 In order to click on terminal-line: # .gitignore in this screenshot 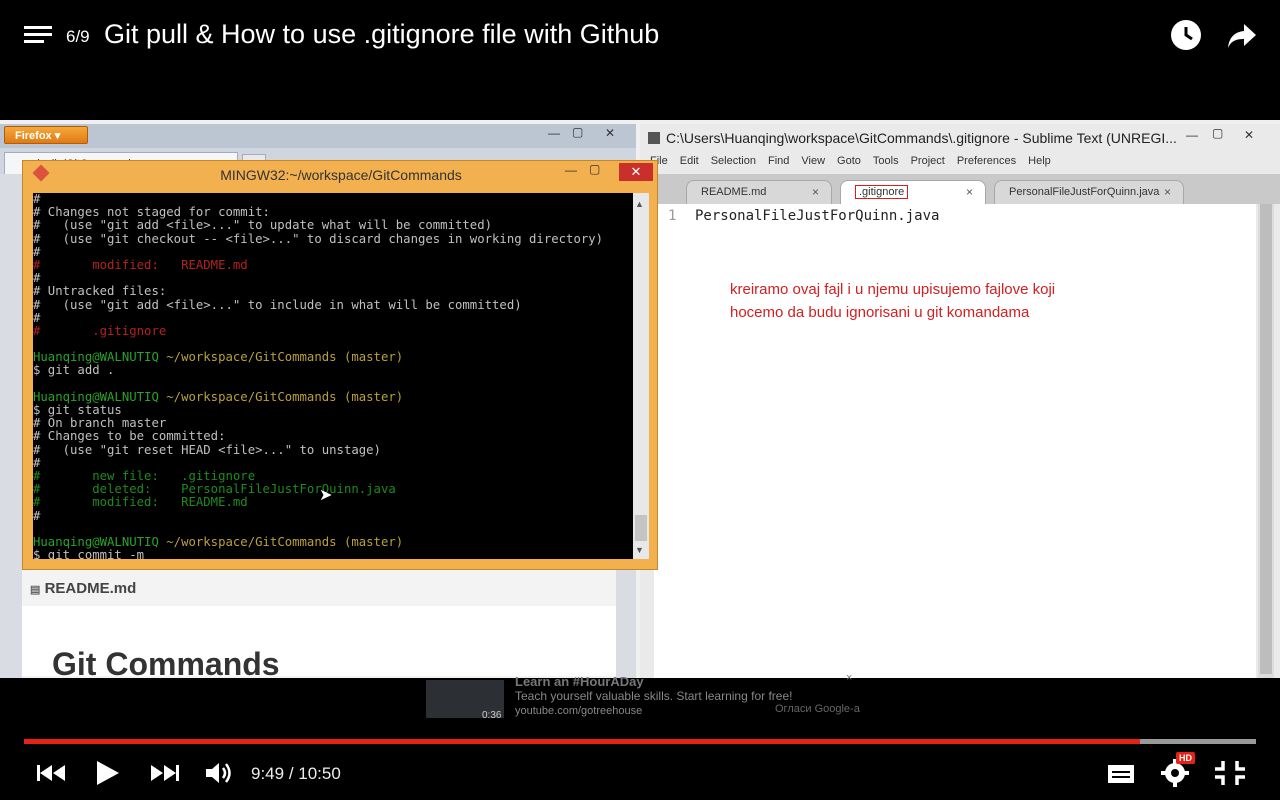, I will do `click(100, 330)`.